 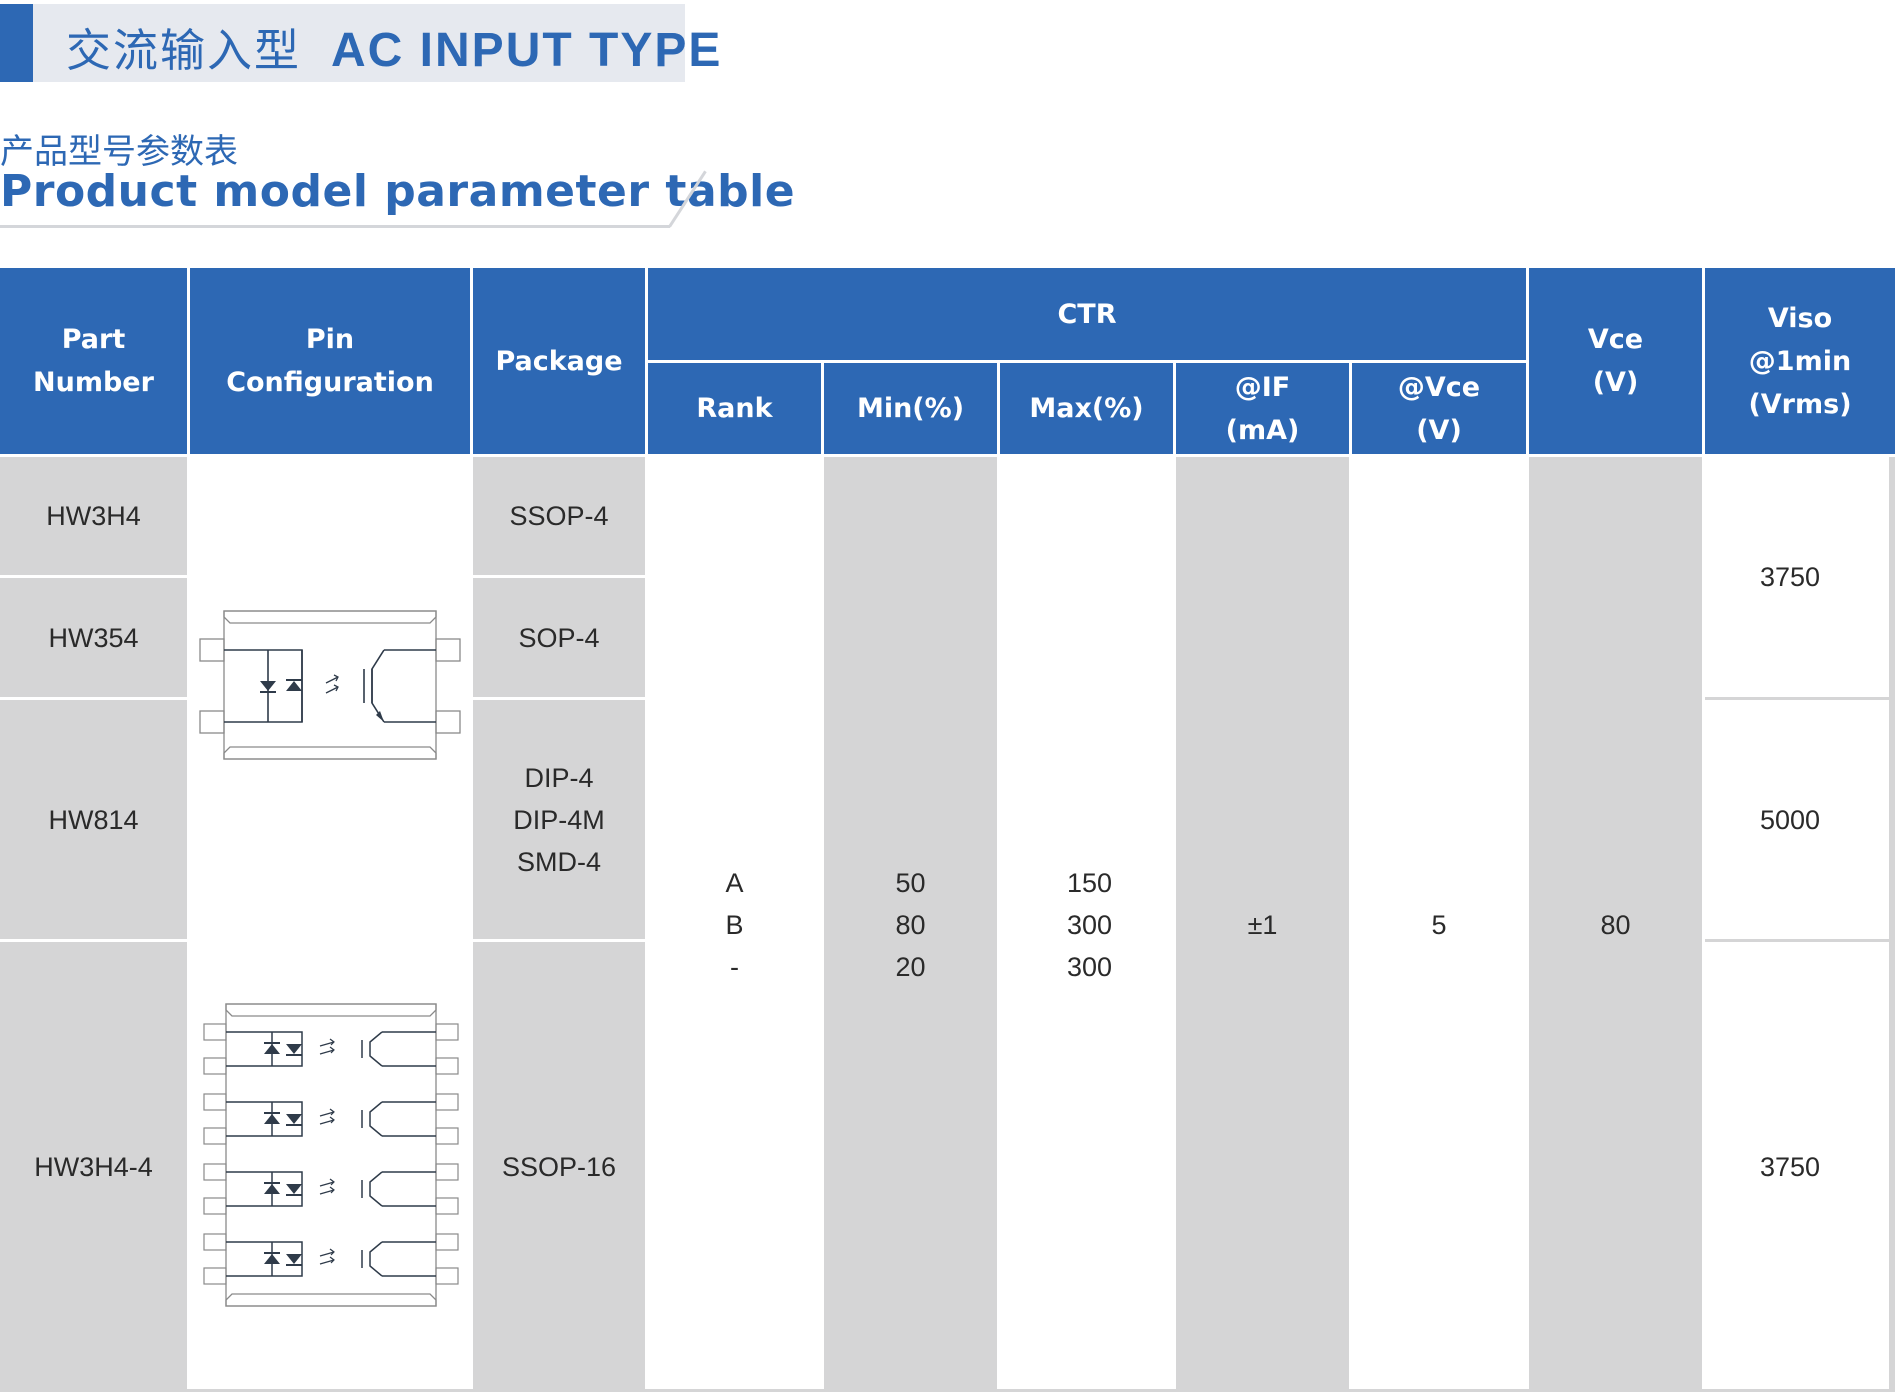 What do you see at coordinates (1615, 361) in the screenshot?
I see `header-vce: Vce (V)` at bounding box center [1615, 361].